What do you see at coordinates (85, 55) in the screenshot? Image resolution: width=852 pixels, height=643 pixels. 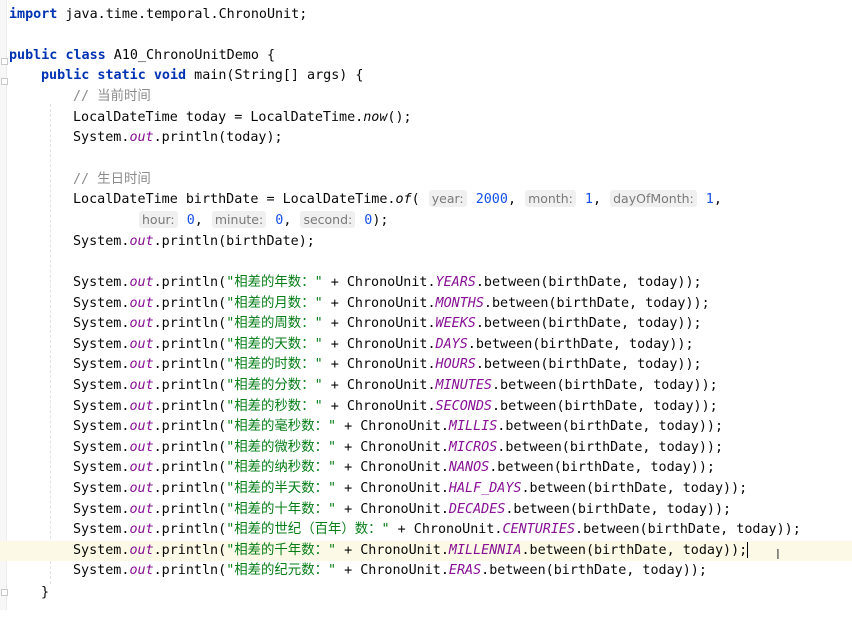 I see `keyword-class: class` at bounding box center [85, 55].